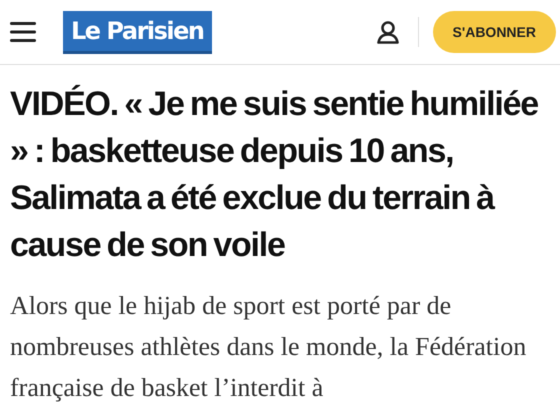 This screenshot has width=560, height=404. Describe the element at coordinates (388, 32) in the screenshot. I see `user-icon` at that location.